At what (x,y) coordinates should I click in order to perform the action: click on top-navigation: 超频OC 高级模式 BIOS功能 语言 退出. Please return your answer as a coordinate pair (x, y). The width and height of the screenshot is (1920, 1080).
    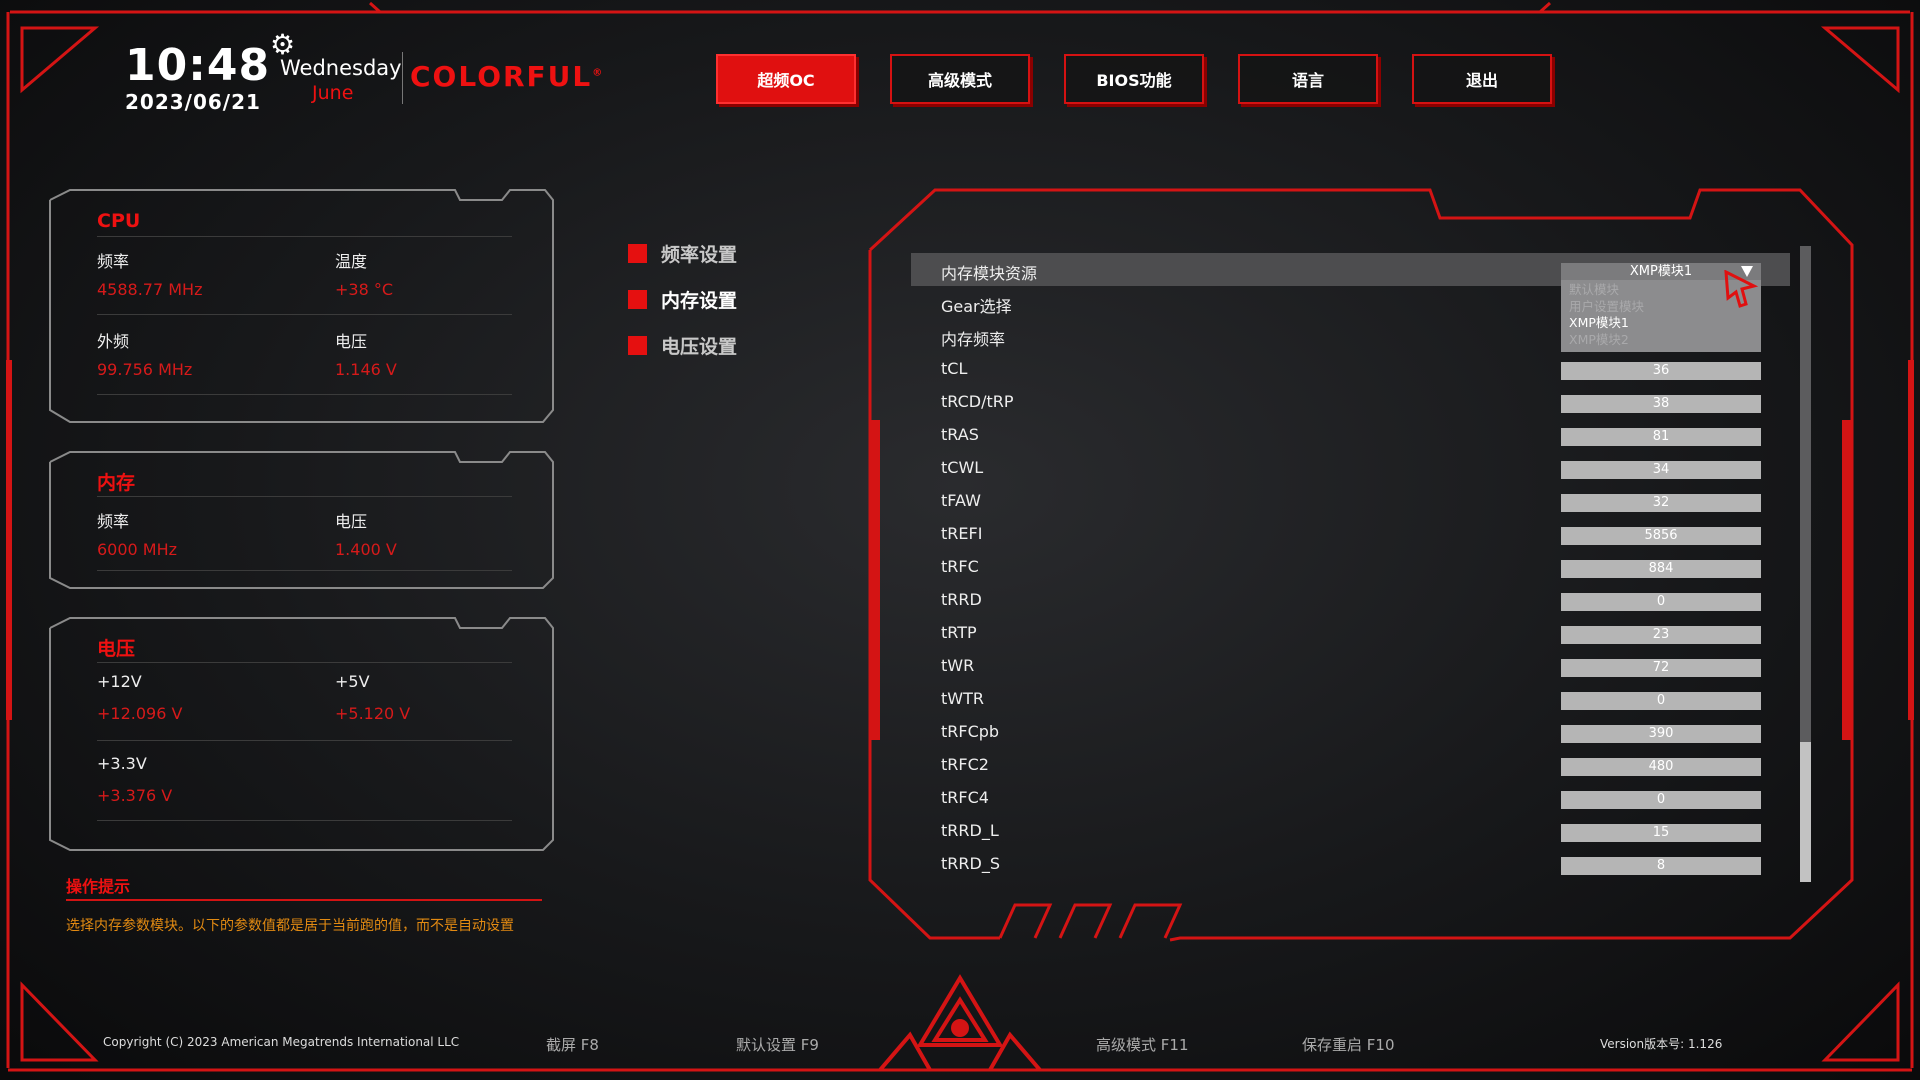
    Looking at the image, I should click on (1134, 79).